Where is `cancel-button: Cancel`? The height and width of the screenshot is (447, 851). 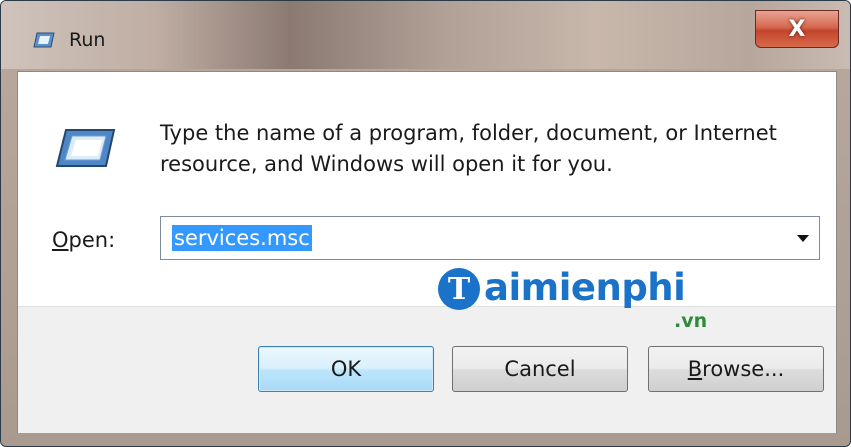 cancel-button: Cancel is located at coordinates (540, 369).